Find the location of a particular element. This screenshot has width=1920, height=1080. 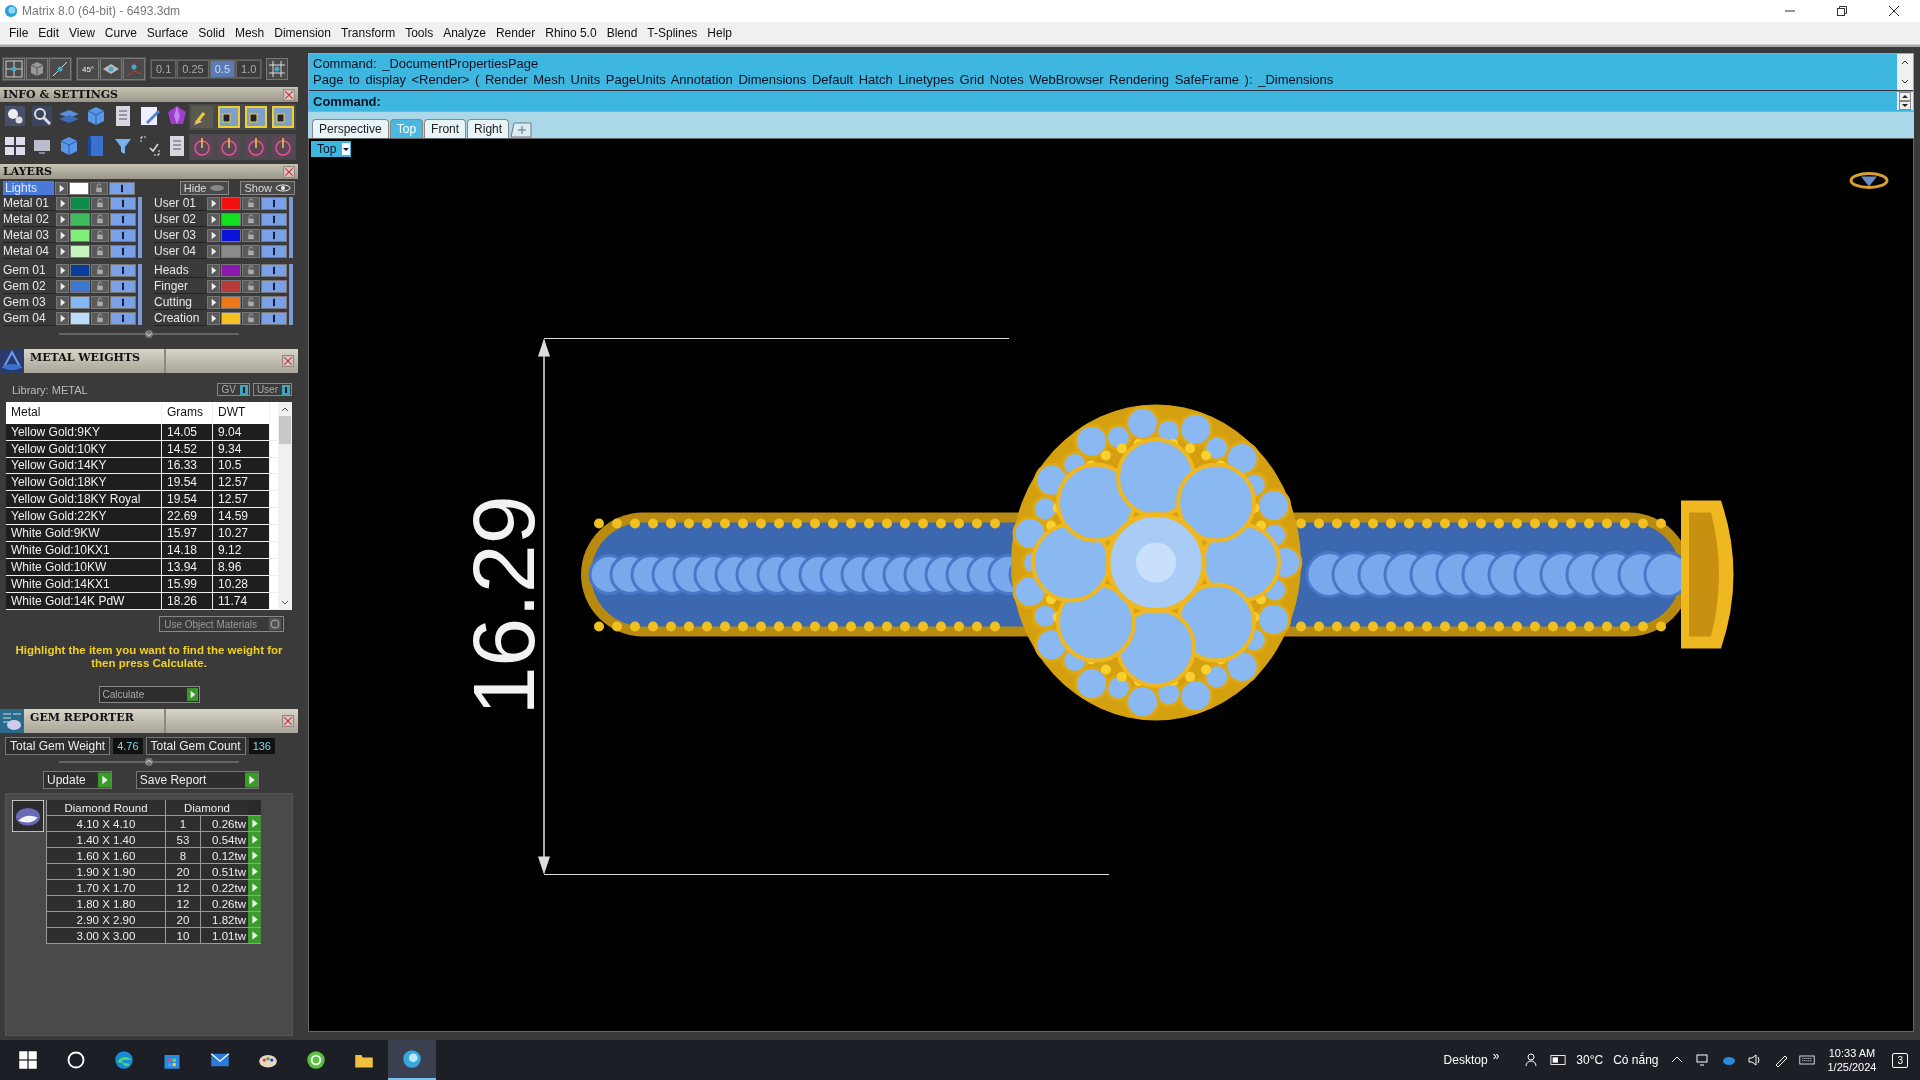

layer-name: Cutting is located at coordinates (180, 302).